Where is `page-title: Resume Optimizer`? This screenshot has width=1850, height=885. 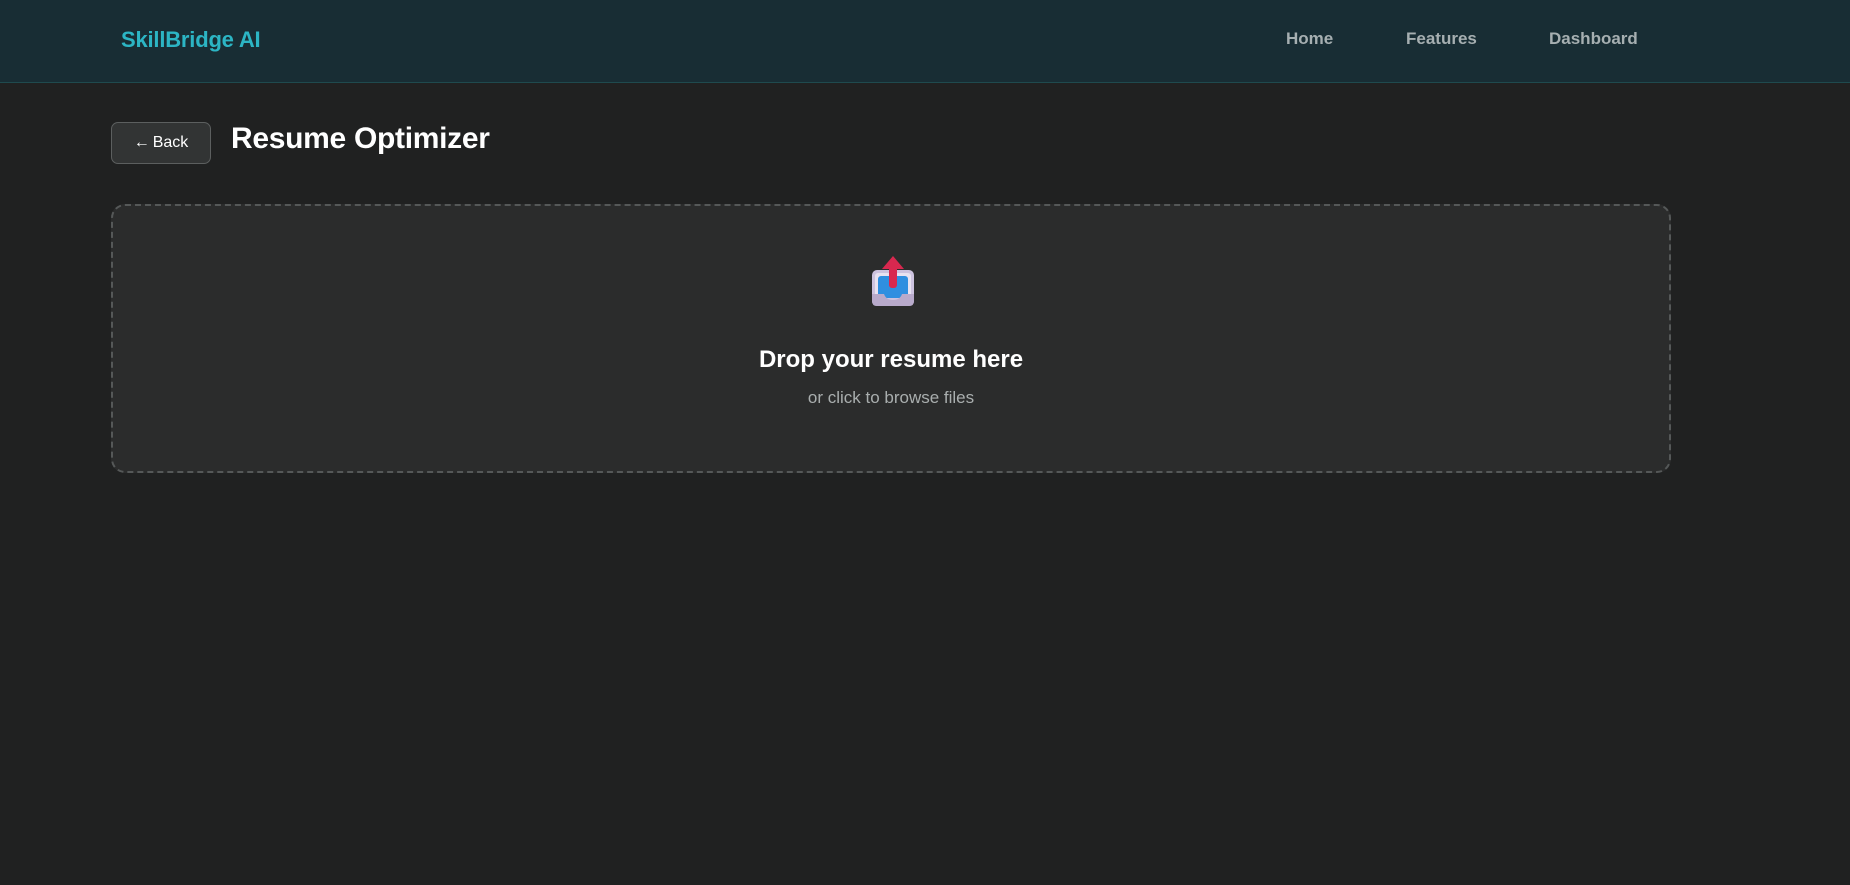 page-title: Resume Optimizer is located at coordinates (360, 138).